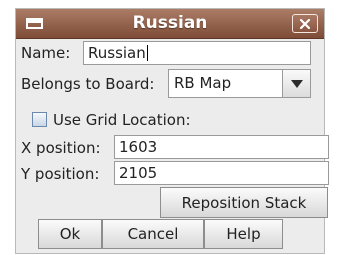 This screenshot has width=339, height=255. I want to click on title-bar: Russian, so click(170, 24).